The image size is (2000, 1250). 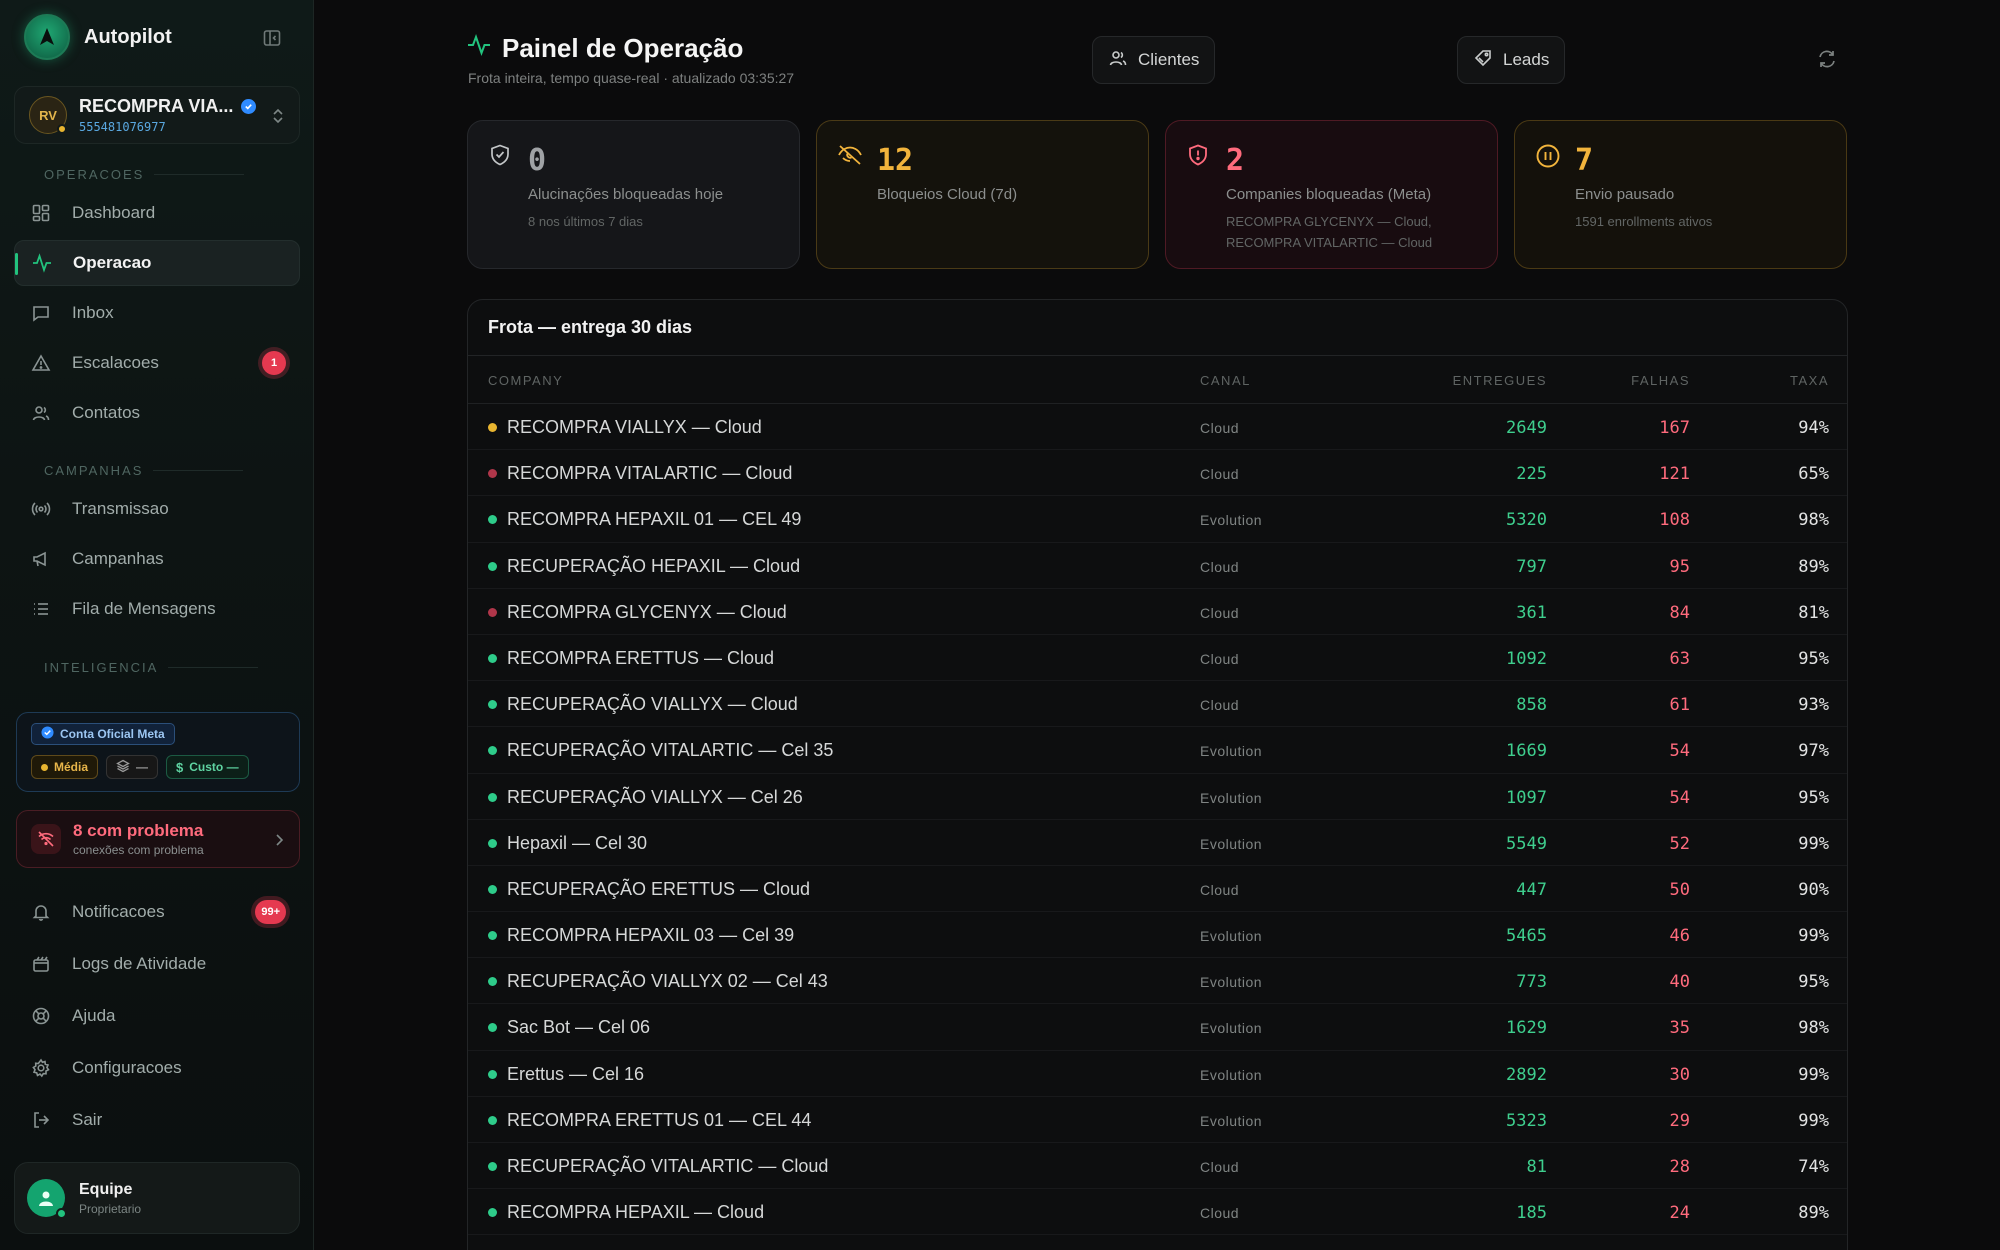 What do you see at coordinates (636, 1212) in the screenshot?
I see `company-name: RECOMPRA HEPAXIL — Cloud` at bounding box center [636, 1212].